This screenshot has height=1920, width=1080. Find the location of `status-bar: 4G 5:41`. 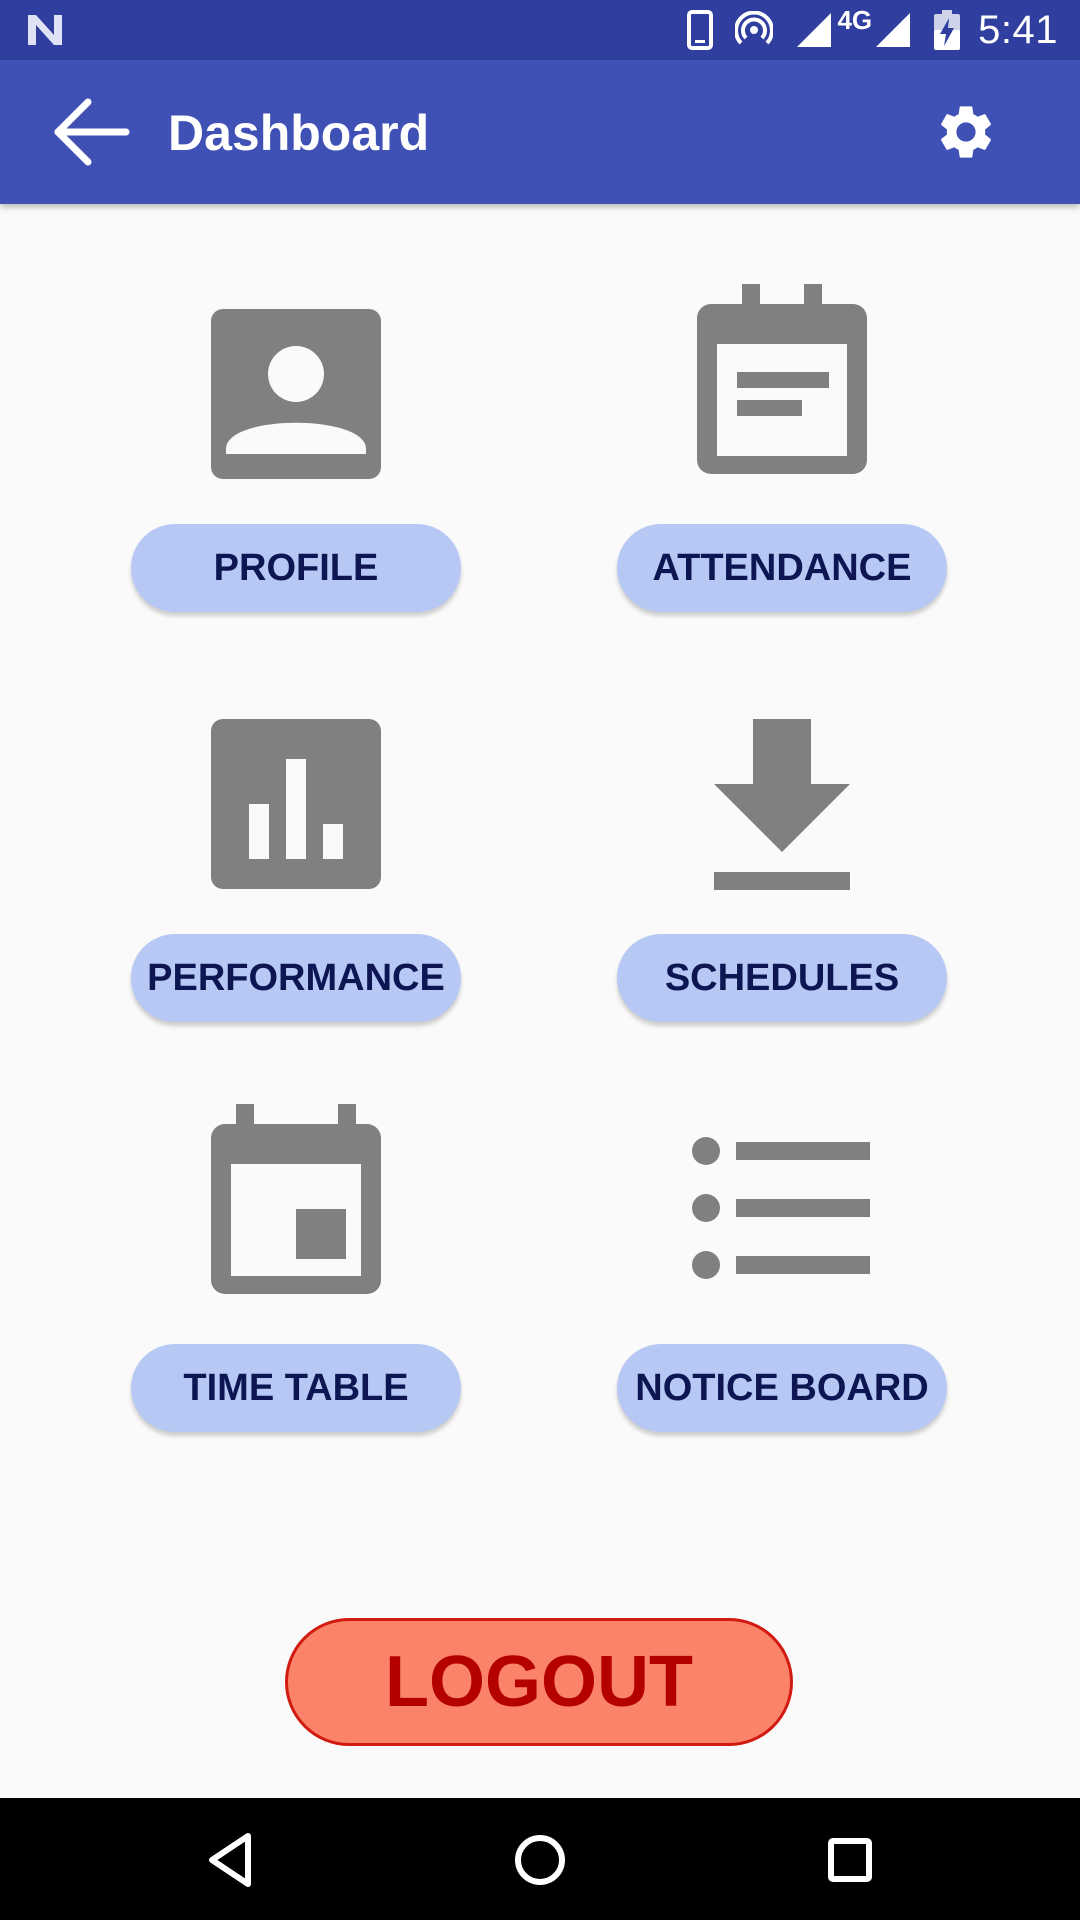

status-bar: 4G 5:41 is located at coordinates (540, 30).